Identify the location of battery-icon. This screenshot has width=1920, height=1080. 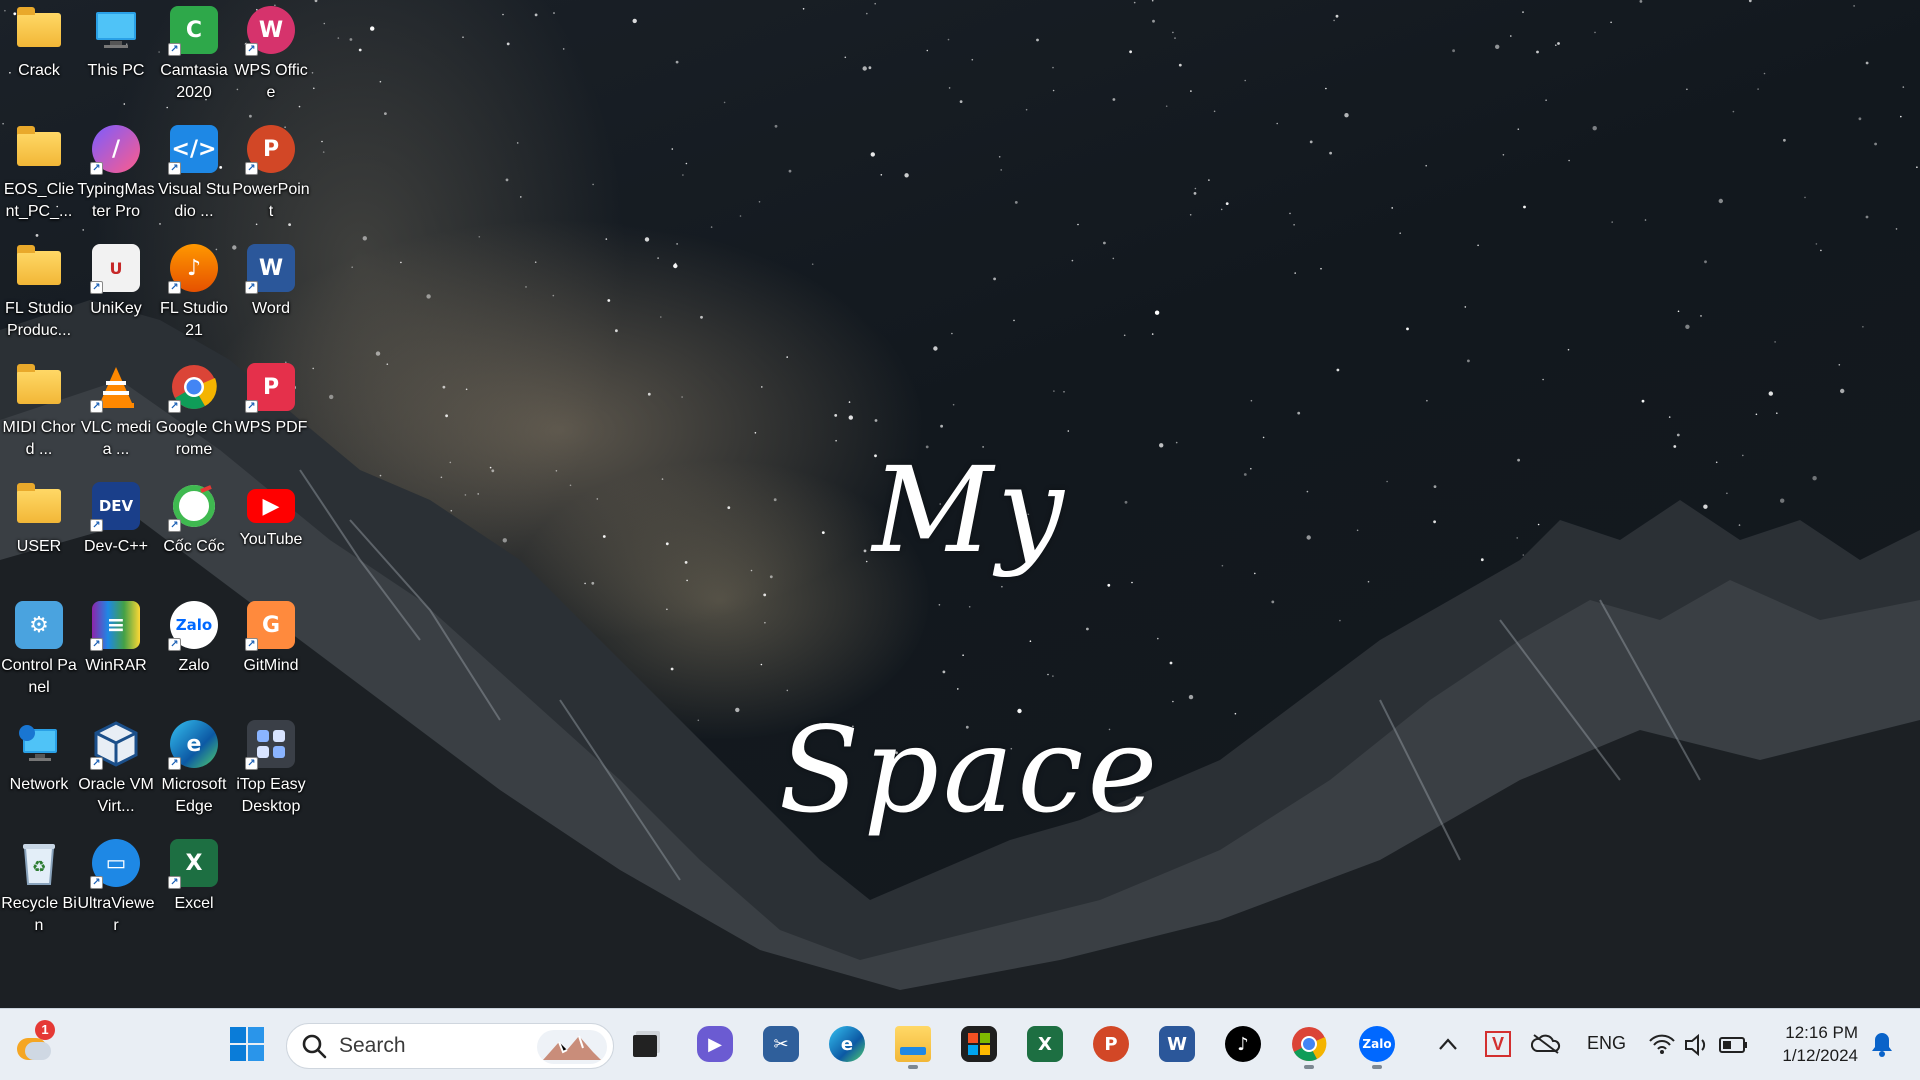
(1733, 1045).